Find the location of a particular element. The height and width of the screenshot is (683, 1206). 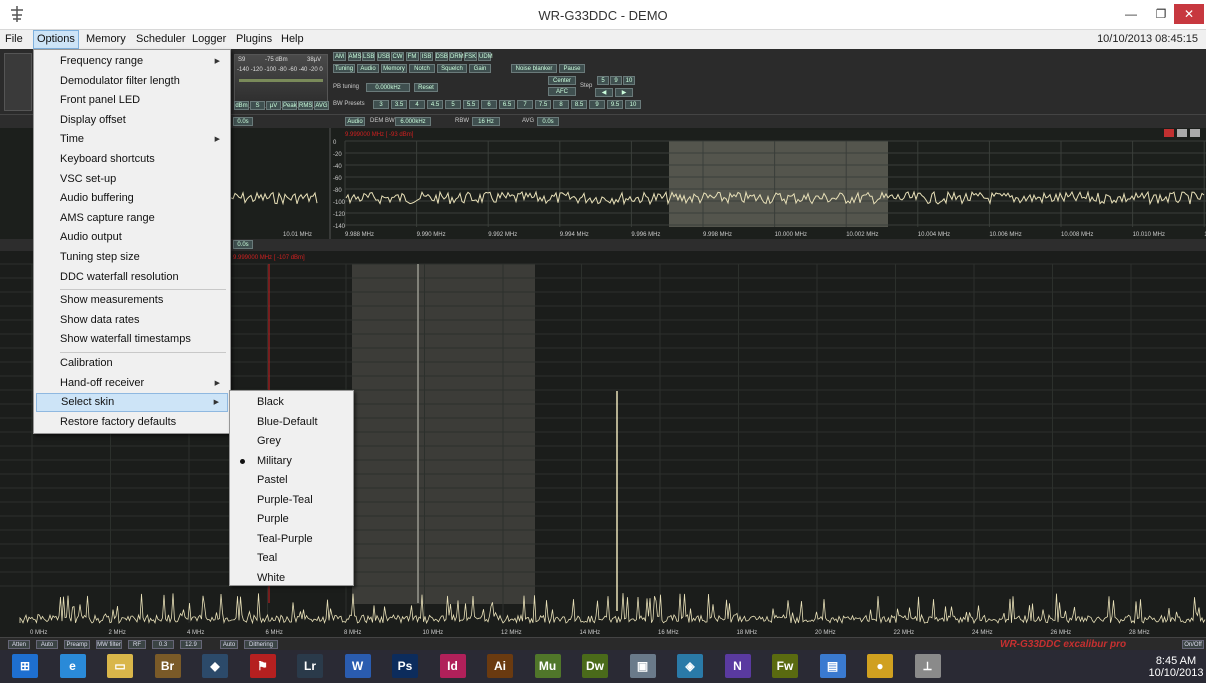

bw-preset-button: 10 is located at coordinates (633, 104).